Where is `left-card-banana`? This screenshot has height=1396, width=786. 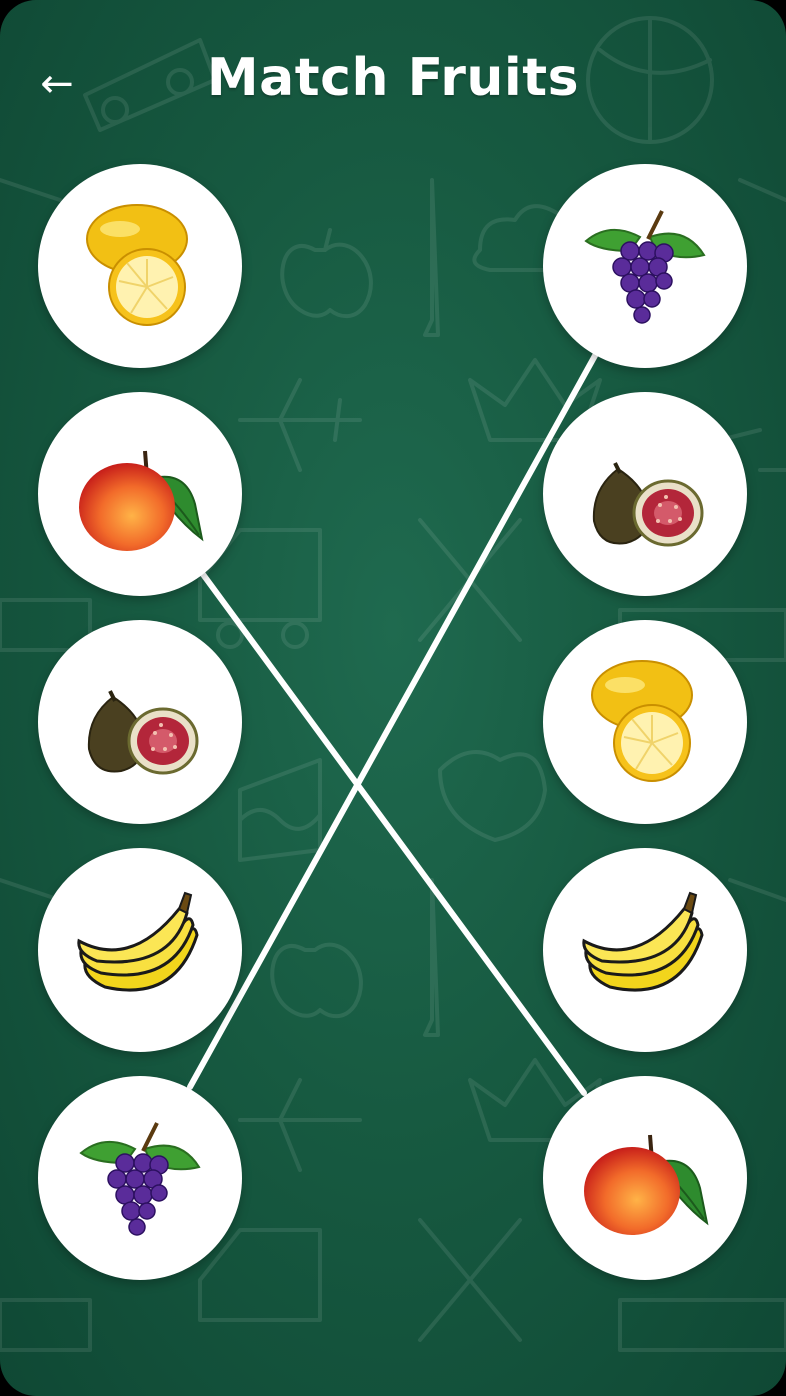
left-card-banana is located at coordinates (140, 950).